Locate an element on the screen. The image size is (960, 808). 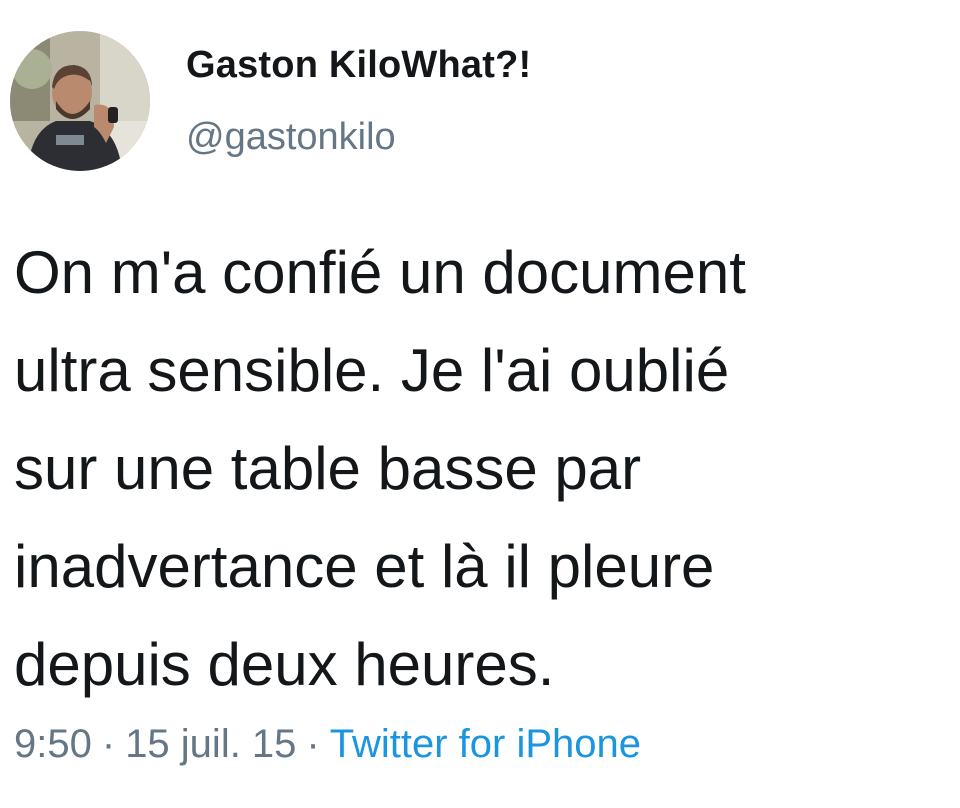
tweet-text-line: sur une table basse par is located at coordinates (328, 468).